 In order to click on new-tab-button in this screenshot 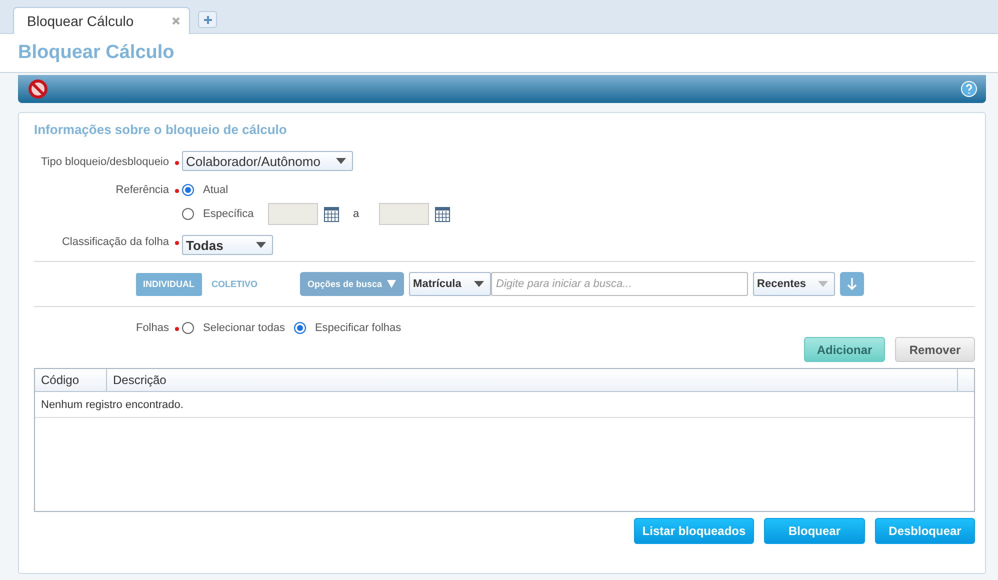, I will do `click(207, 19)`.